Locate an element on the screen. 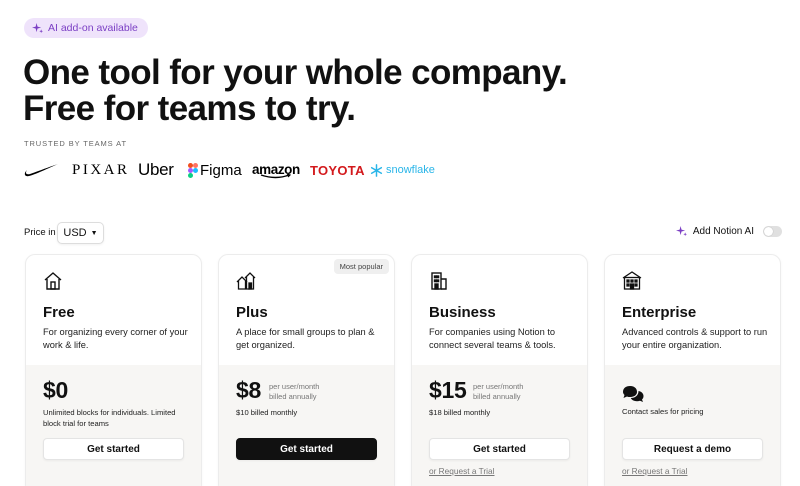 The image size is (800, 486). notion-ai-toggle-row: Add Notion AI is located at coordinates (728, 231).